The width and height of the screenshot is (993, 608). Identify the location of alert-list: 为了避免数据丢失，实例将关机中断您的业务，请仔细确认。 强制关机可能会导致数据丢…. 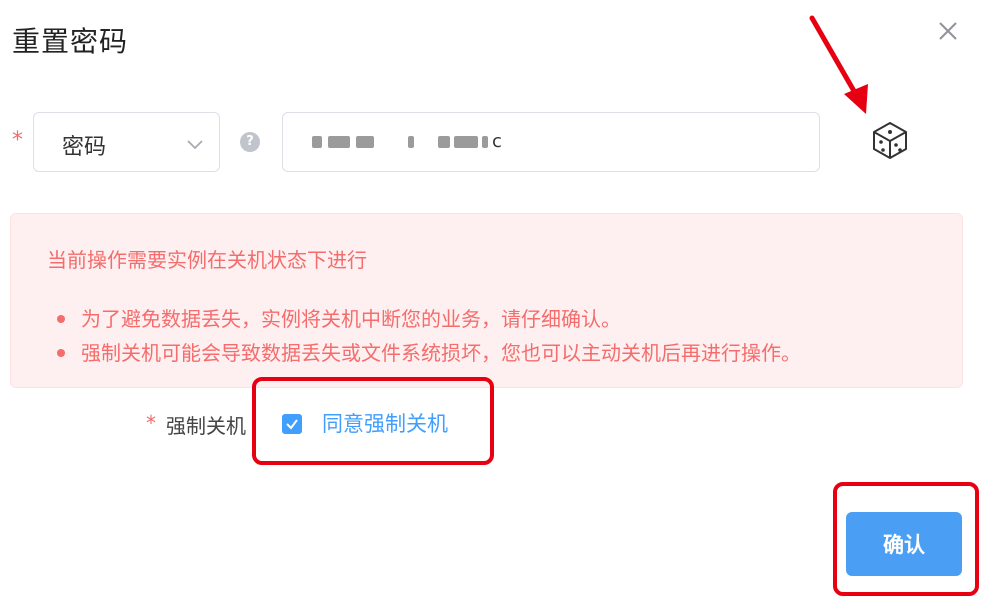
(428, 336).